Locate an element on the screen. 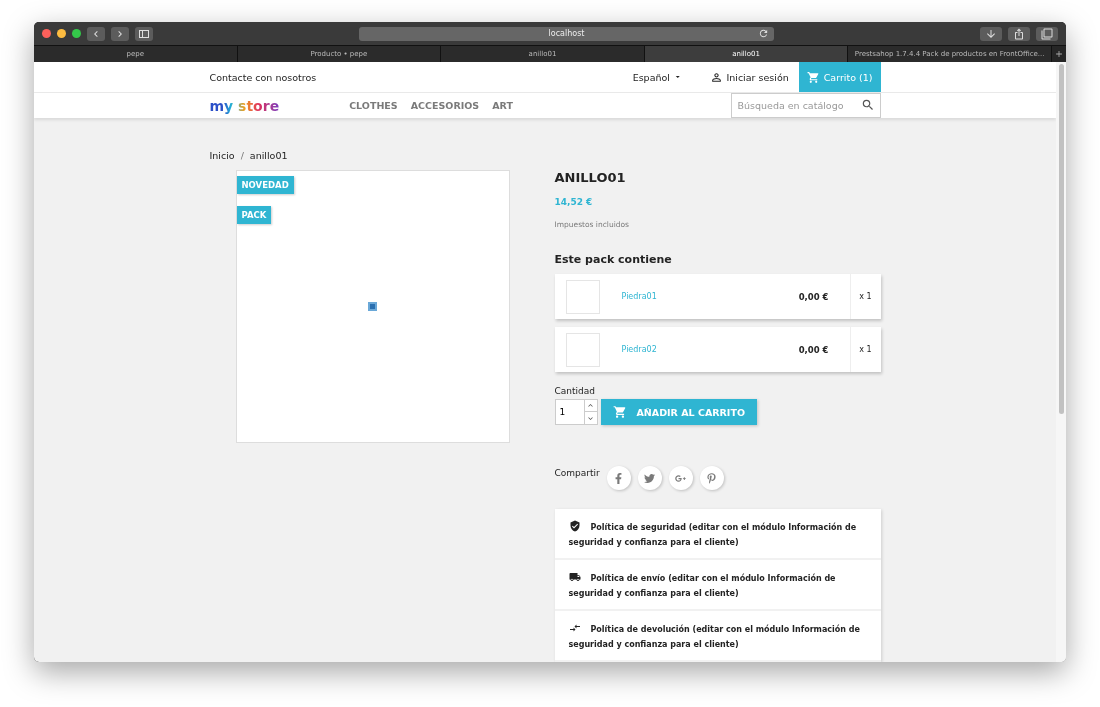 The width and height of the screenshot is (1100, 707). share-label: Compartir is located at coordinates (577, 473).